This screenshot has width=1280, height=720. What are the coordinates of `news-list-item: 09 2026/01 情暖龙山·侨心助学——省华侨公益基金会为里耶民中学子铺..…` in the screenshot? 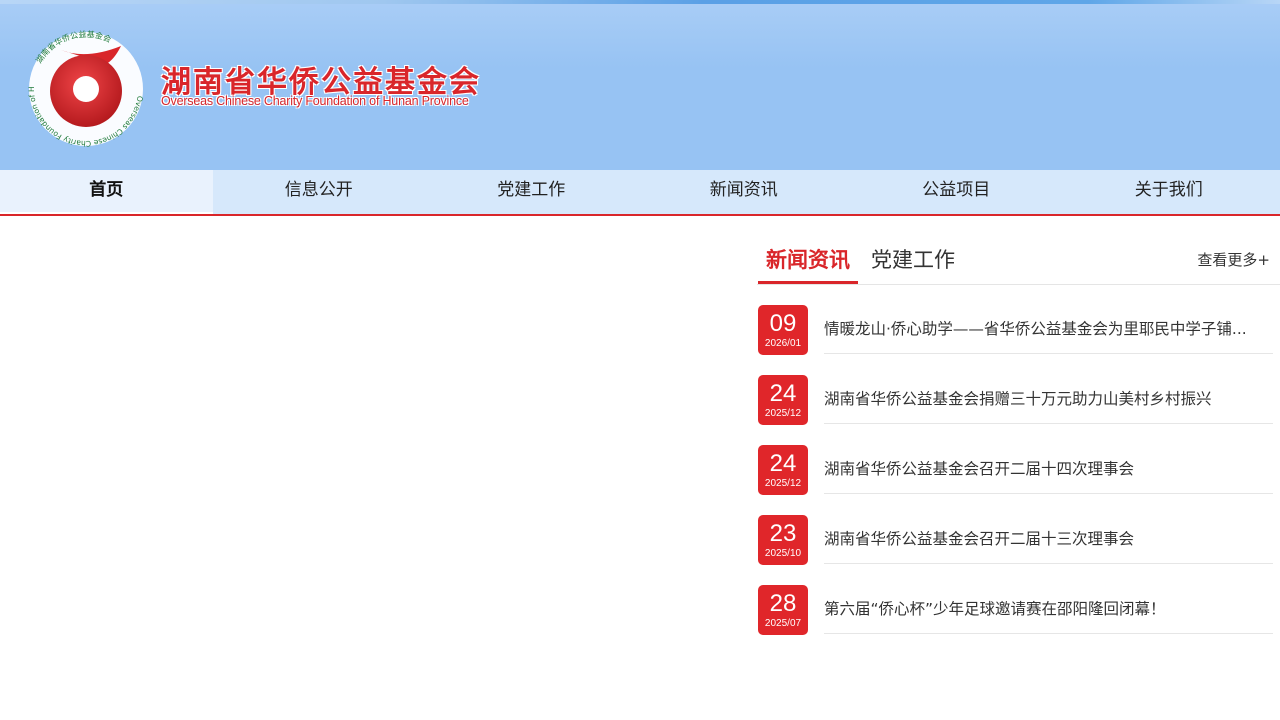 It's located at (1018, 339).